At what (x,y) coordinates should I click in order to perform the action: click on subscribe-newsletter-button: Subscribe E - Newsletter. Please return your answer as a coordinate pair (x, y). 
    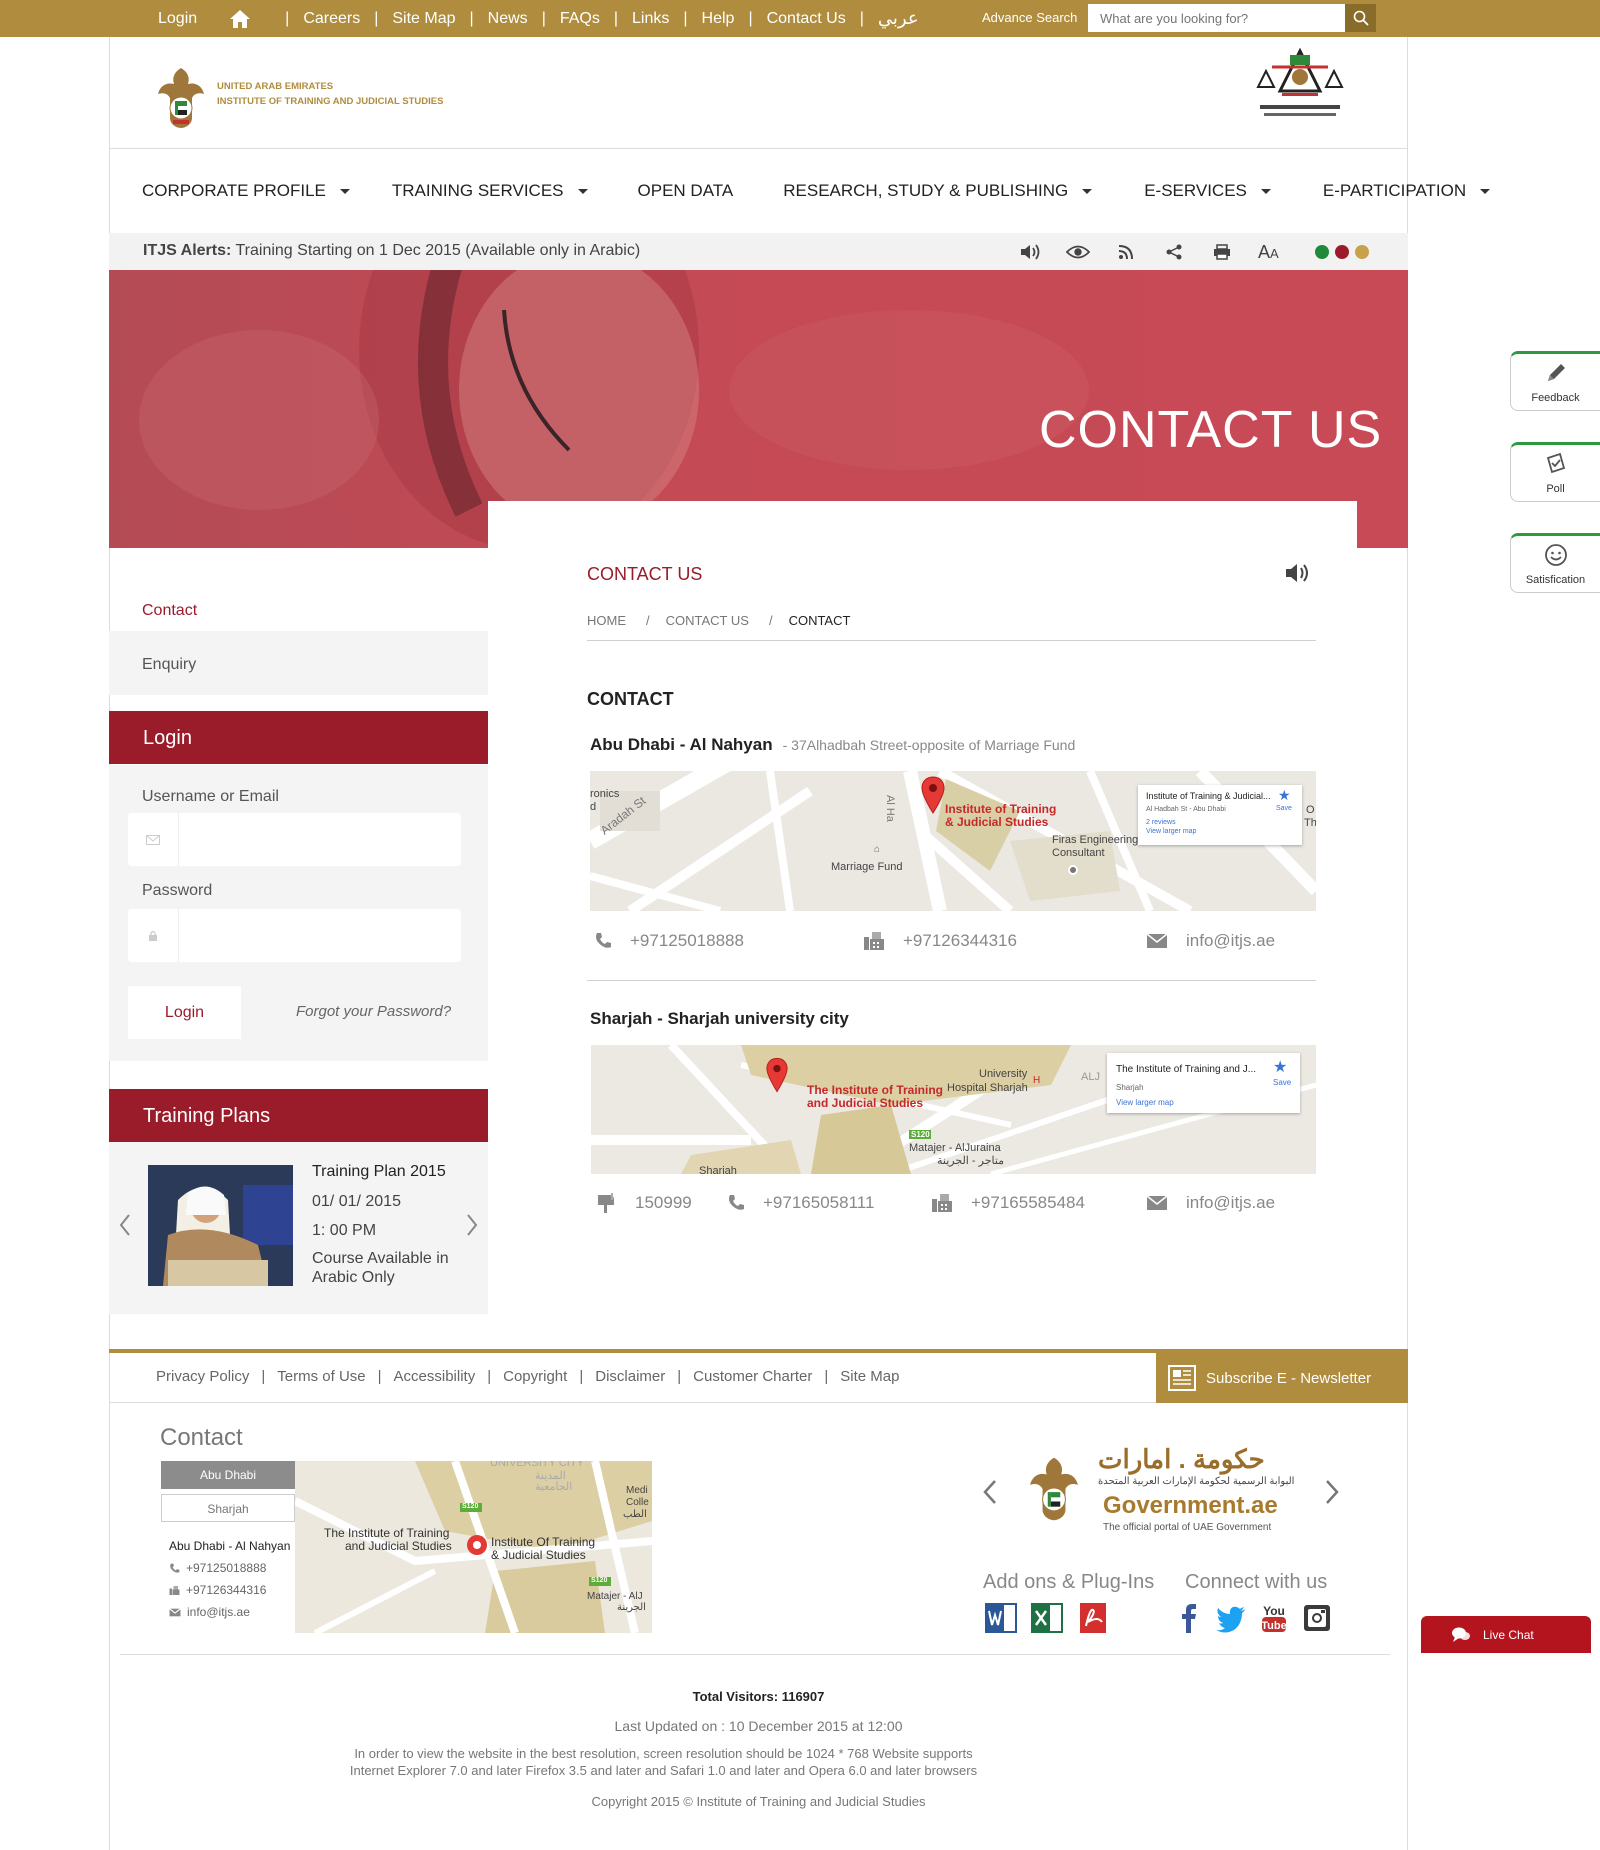
    Looking at the image, I should click on (1282, 1378).